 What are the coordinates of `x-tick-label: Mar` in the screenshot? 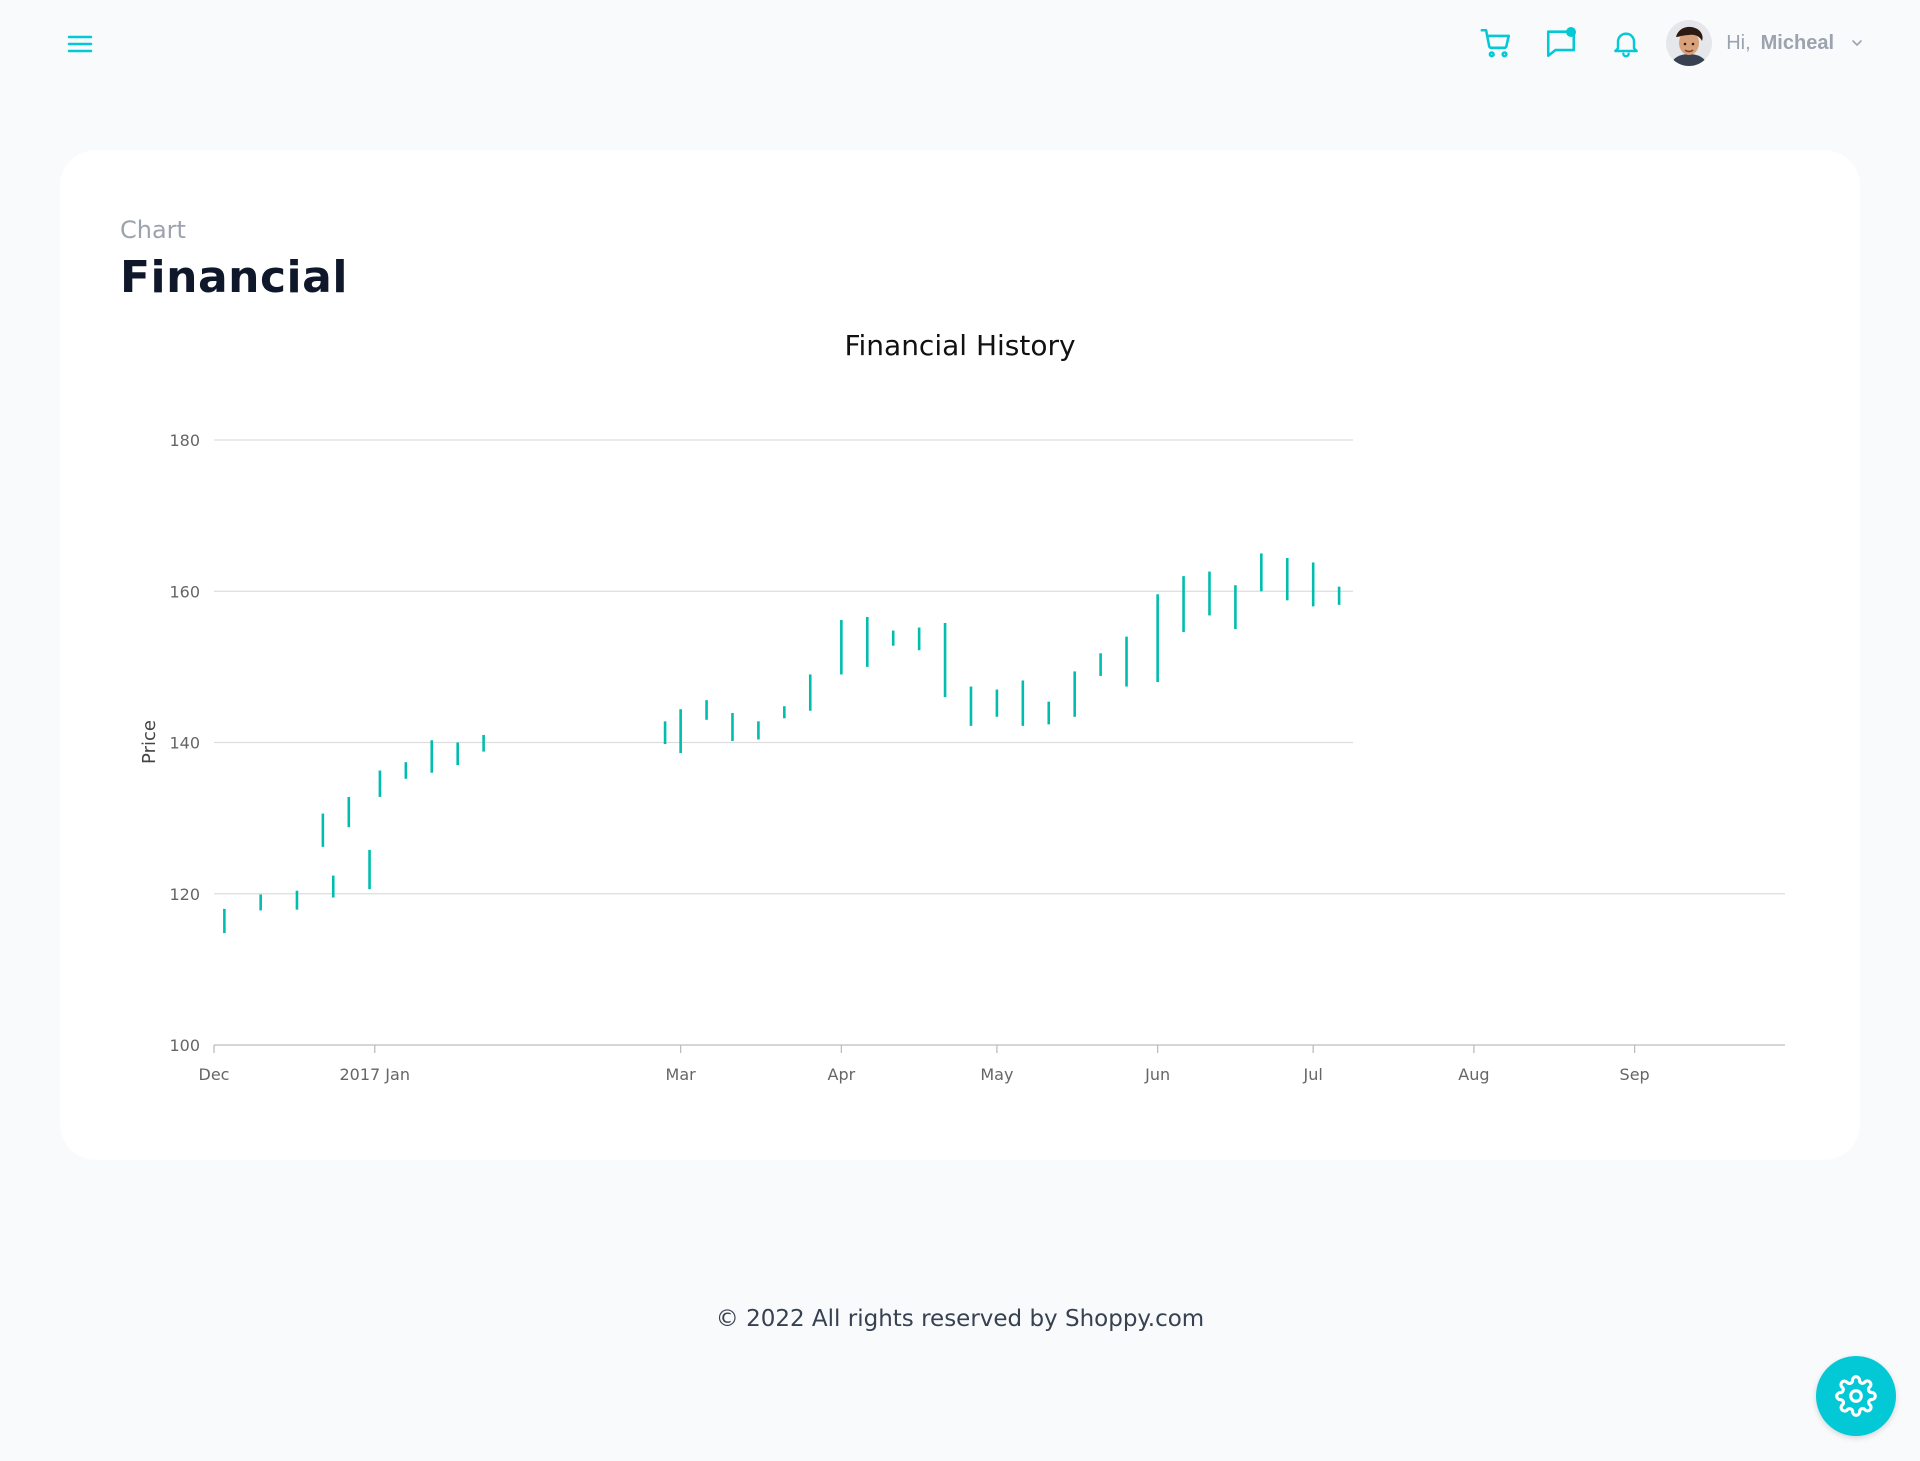 It's located at (681, 1074).